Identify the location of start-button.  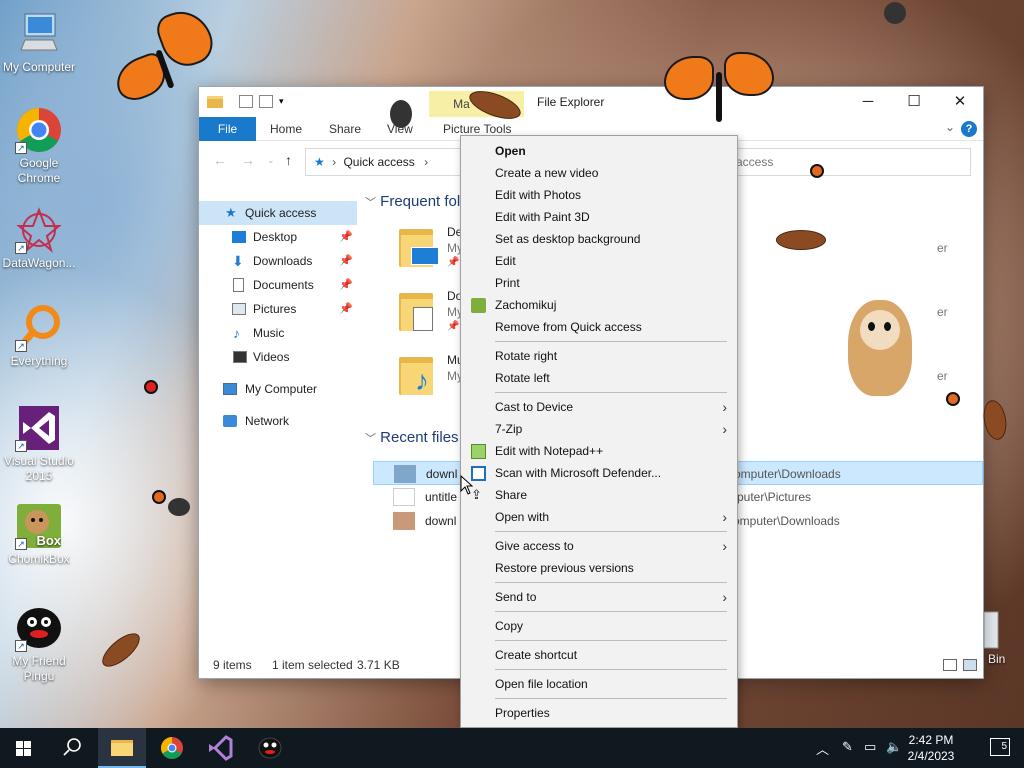
(24, 748).